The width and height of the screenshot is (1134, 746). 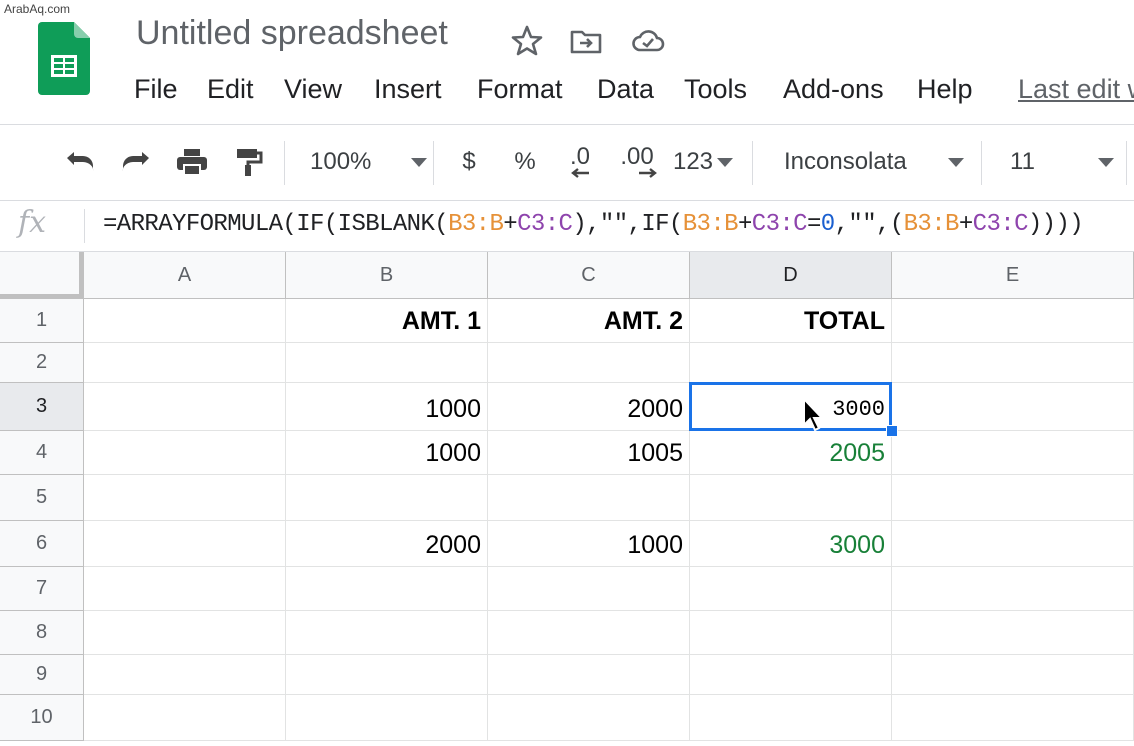 I want to click on cell-a6, so click(x=185, y=544).